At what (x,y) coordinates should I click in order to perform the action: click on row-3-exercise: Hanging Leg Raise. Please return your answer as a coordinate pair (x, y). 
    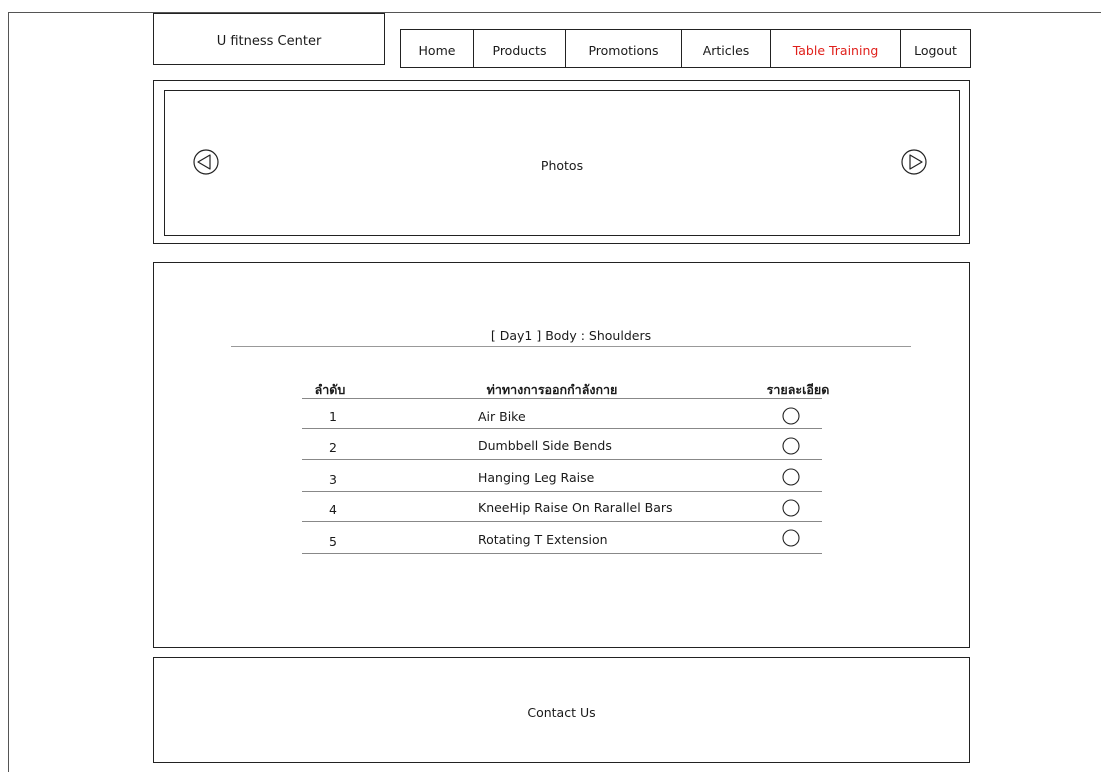
    Looking at the image, I should click on (536, 477).